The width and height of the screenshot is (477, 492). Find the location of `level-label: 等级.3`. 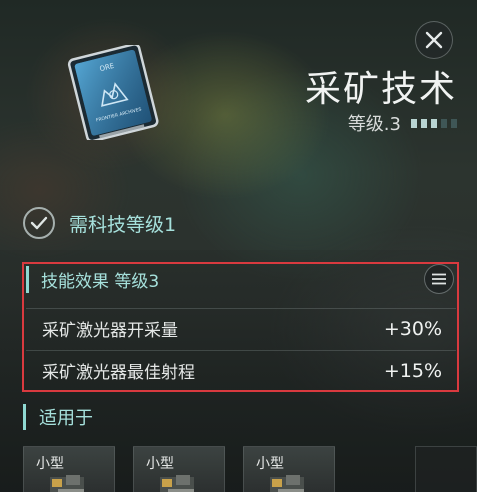

level-label: 等级.3 is located at coordinates (374, 124).